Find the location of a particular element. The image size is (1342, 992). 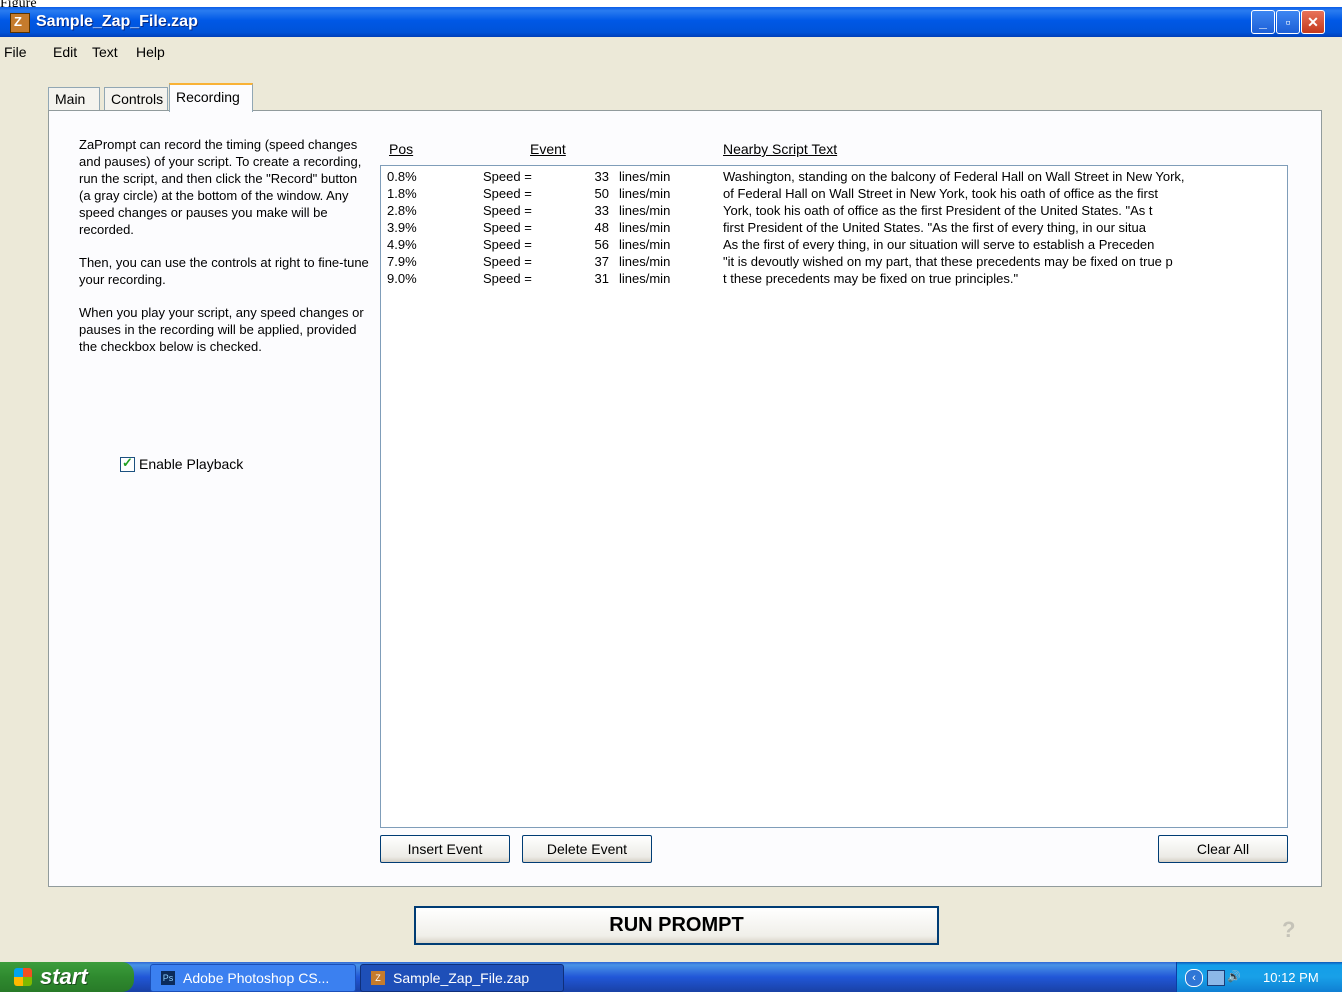

zaprompt-app-icon is located at coordinates (20, 23).